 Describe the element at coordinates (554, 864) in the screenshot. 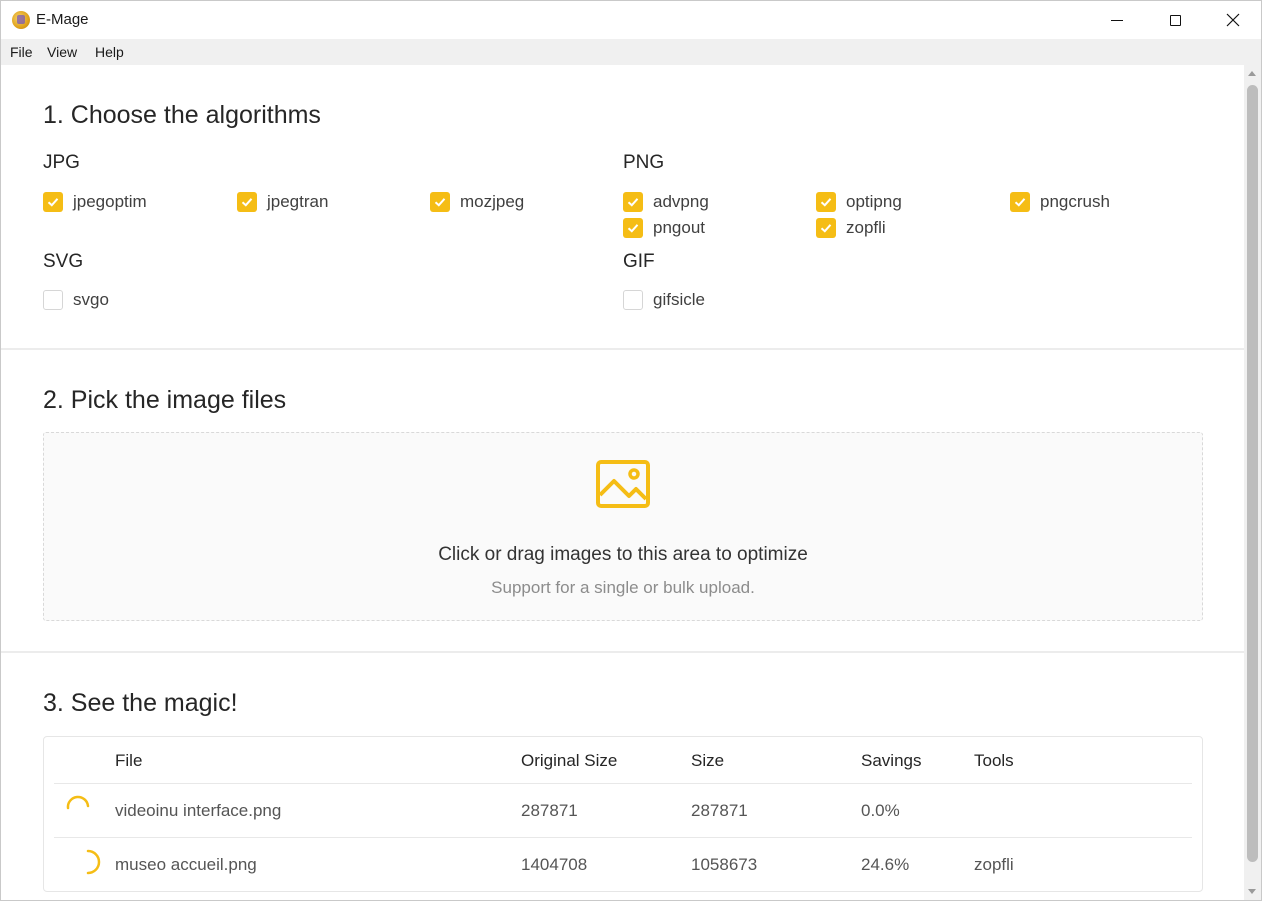

I see `table-cell-original-size: 1404708` at that location.